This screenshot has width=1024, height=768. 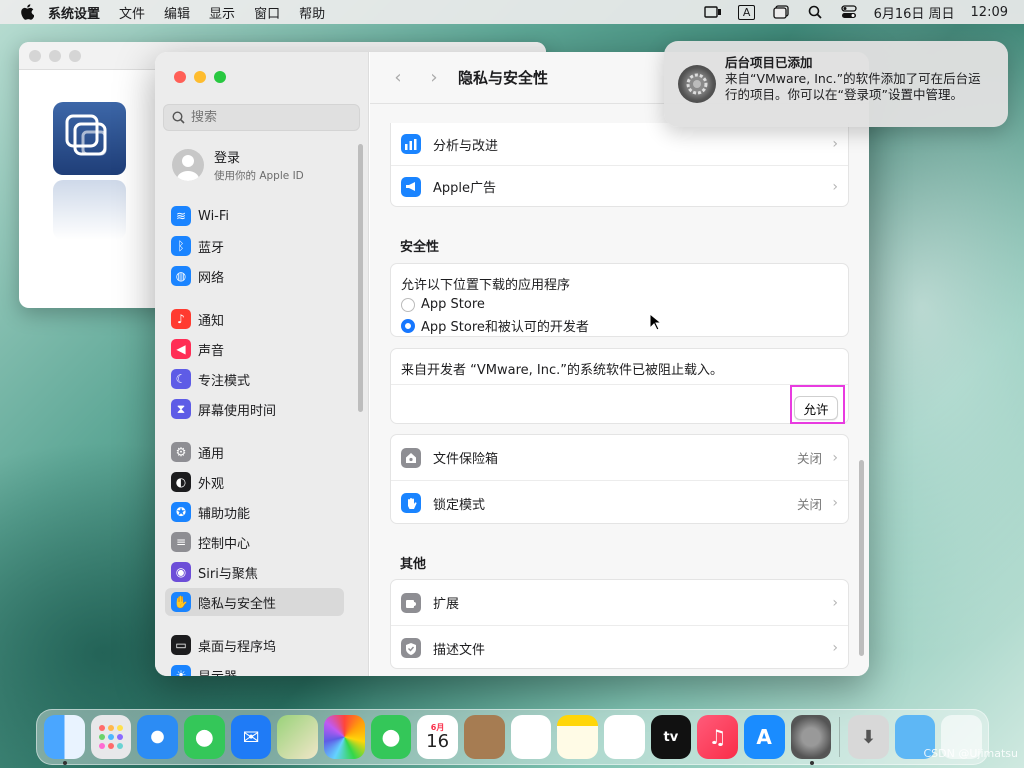 What do you see at coordinates (717, 737) in the screenshot?
I see `music-icon: ♫` at bounding box center [717, 737].